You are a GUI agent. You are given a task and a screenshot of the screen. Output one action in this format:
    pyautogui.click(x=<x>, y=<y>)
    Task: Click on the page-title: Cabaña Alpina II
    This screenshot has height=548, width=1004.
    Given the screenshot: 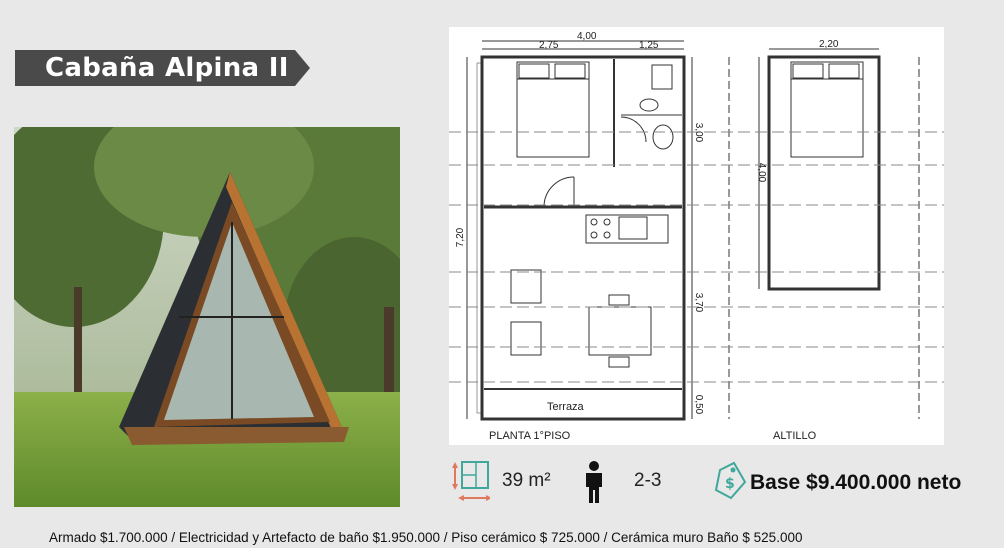 What is the action you would take?
    pyautogui.click(x=167, y=68)
    